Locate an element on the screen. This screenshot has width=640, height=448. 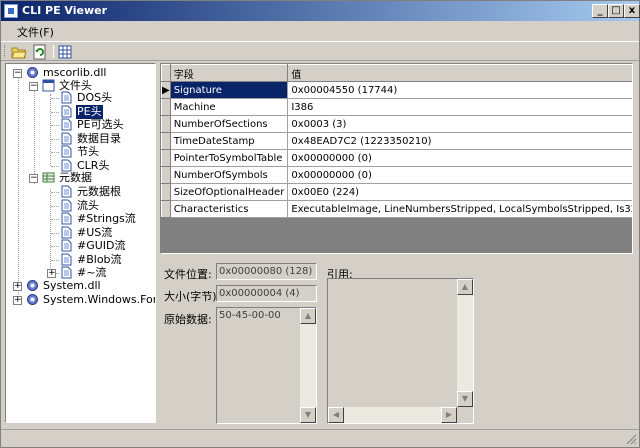
tree-node-root: − mscorlib.dll is located at coordinates (80, 73).